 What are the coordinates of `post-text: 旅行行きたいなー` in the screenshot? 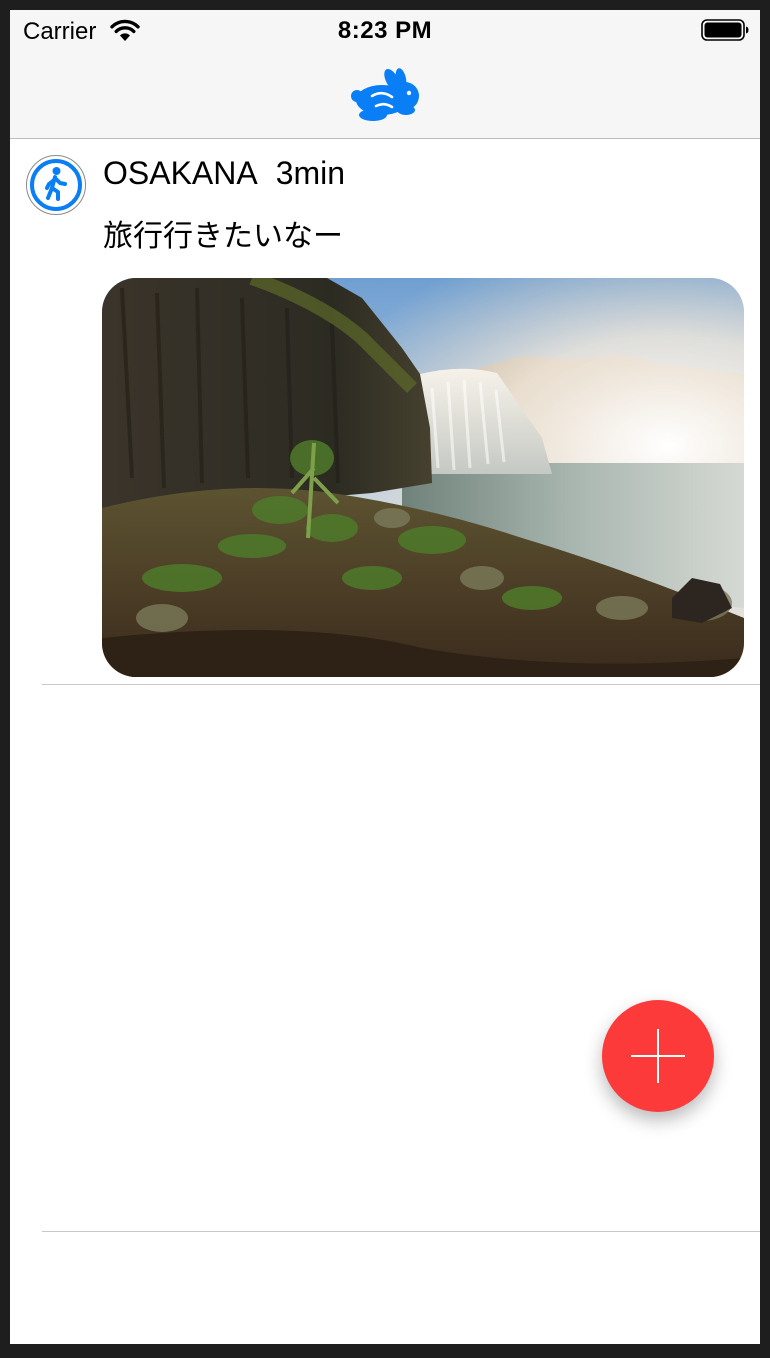 It's located at (223, 236).